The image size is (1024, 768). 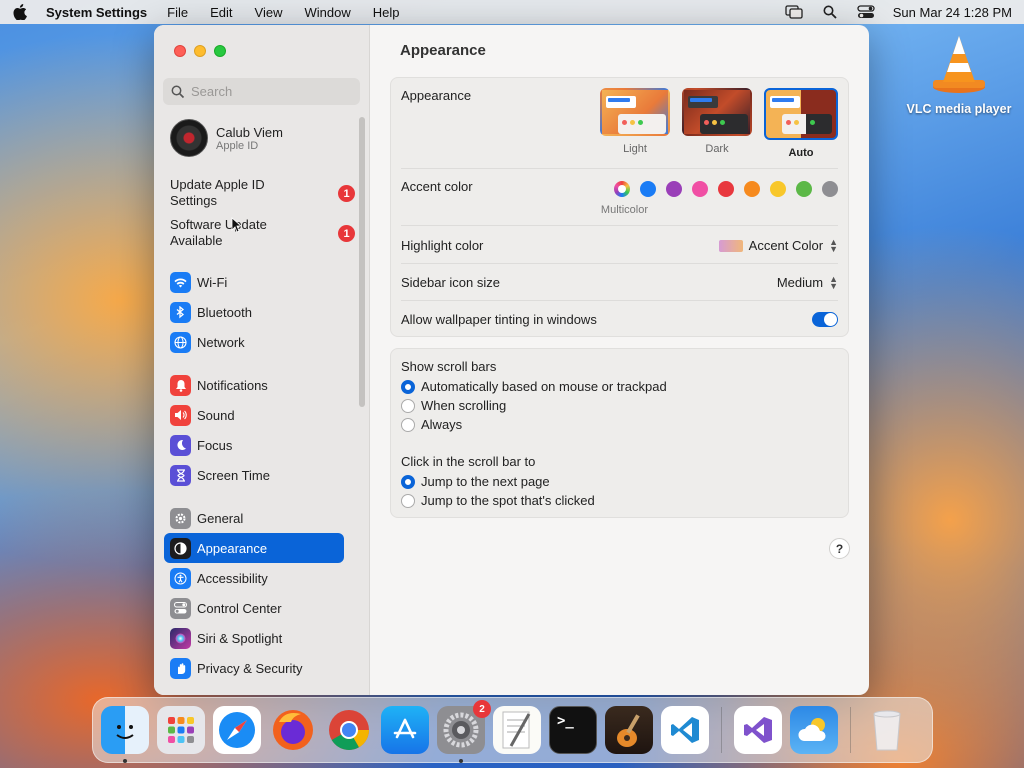 I want to click on search-input: Search, so click(x=261, y=91).